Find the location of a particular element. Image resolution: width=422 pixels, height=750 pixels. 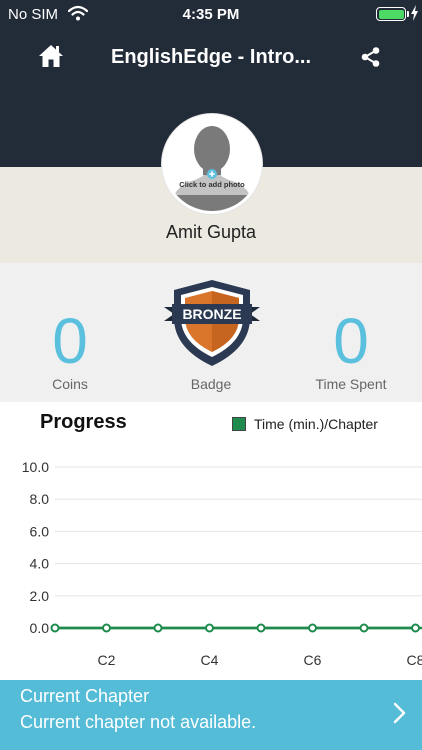

home-icon is located at coordinates (51, 58).